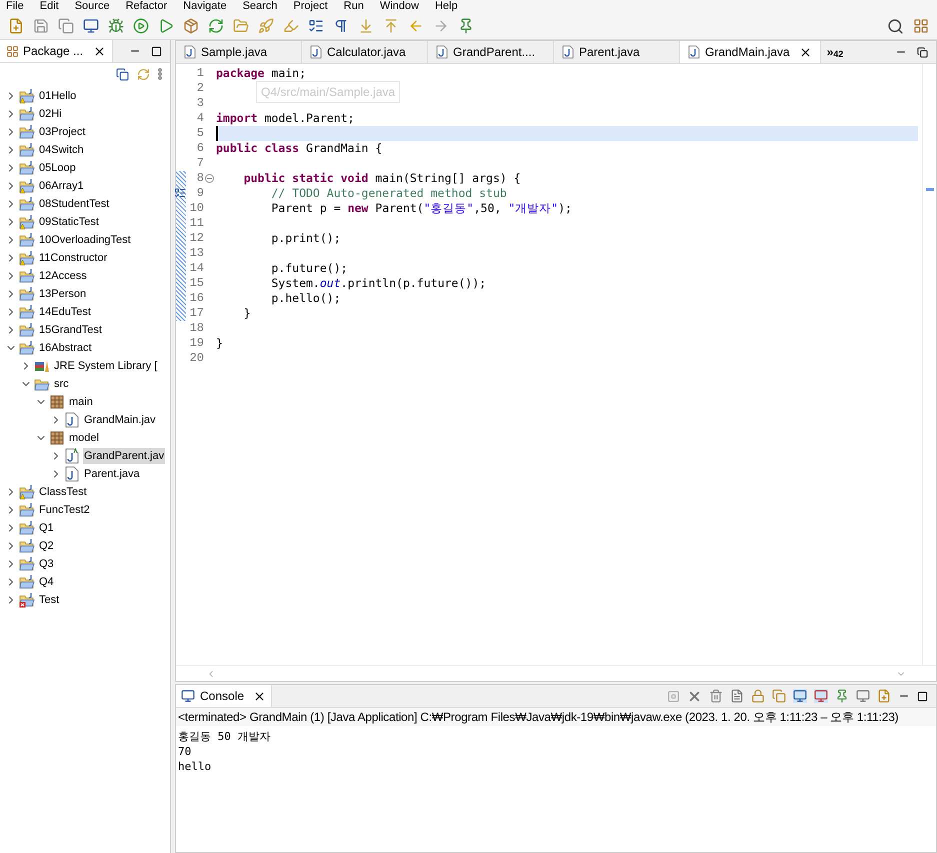 The width and height of the screenshot is (937, 853). I want to click on show-on-error-icon, so click(821, 696).